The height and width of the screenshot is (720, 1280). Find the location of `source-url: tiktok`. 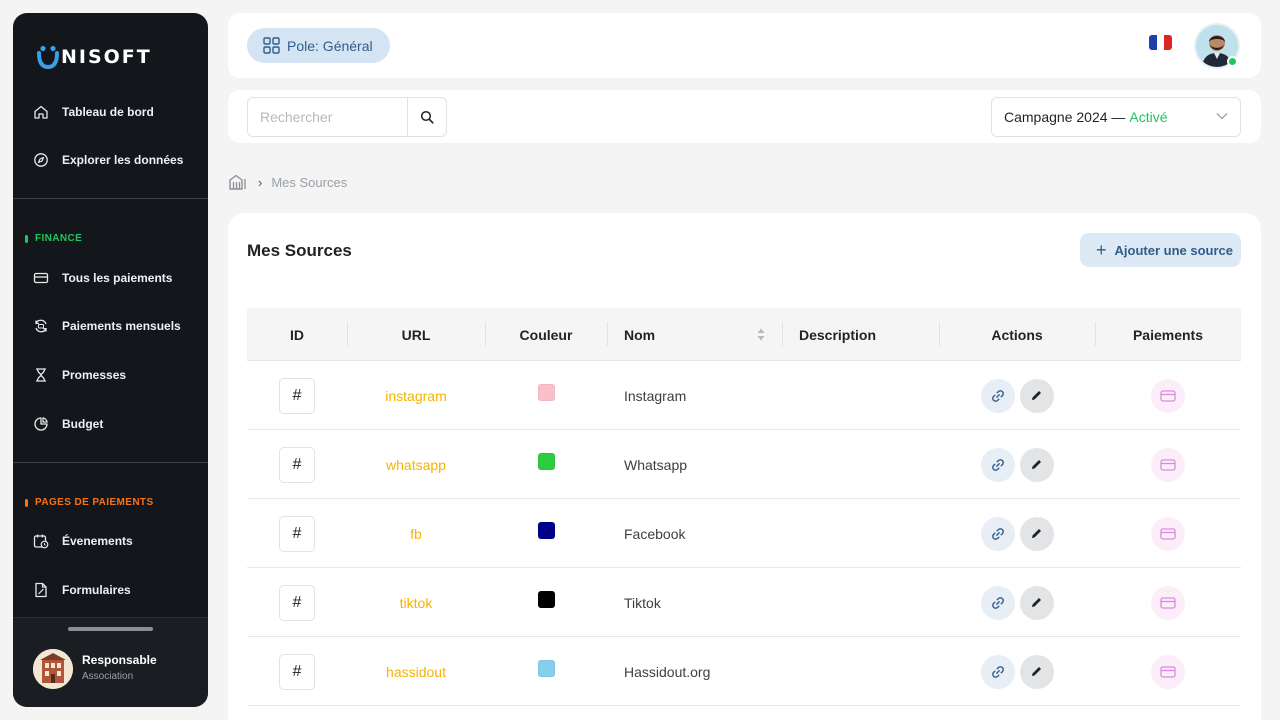

source-url: tiktok is located at coordinates (416, 603).